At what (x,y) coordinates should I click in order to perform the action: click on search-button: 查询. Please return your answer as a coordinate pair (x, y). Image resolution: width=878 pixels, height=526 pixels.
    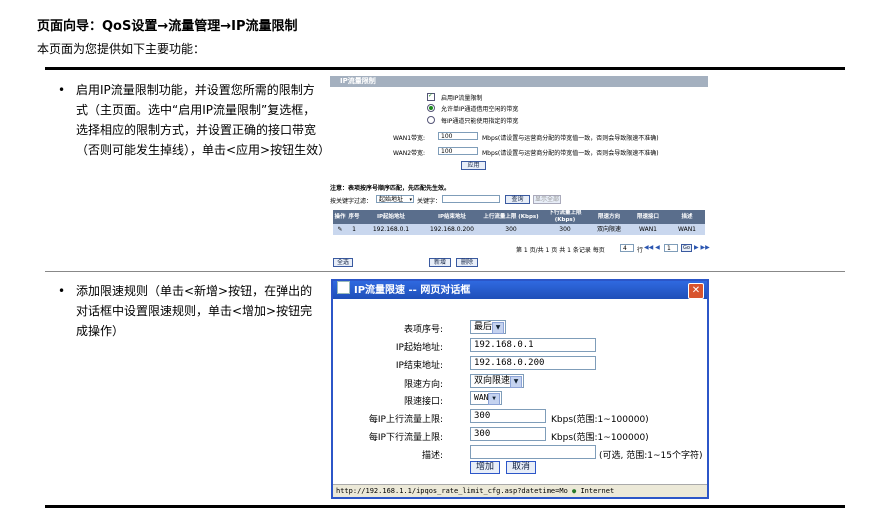
    Looking at the image, I should click on (517, 199).